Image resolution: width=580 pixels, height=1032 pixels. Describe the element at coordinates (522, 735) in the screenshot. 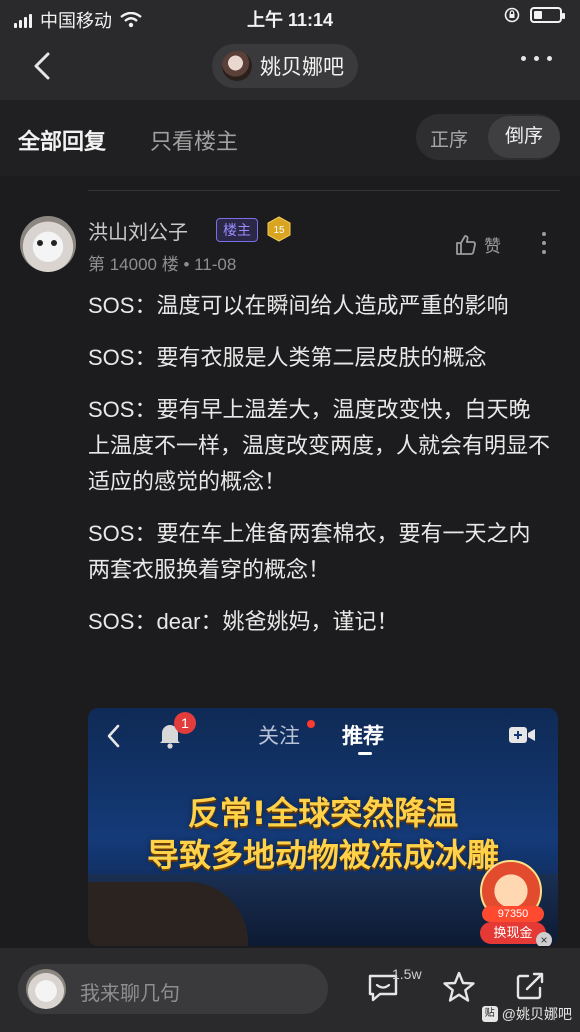

I see `video-camera-icon` at that location.